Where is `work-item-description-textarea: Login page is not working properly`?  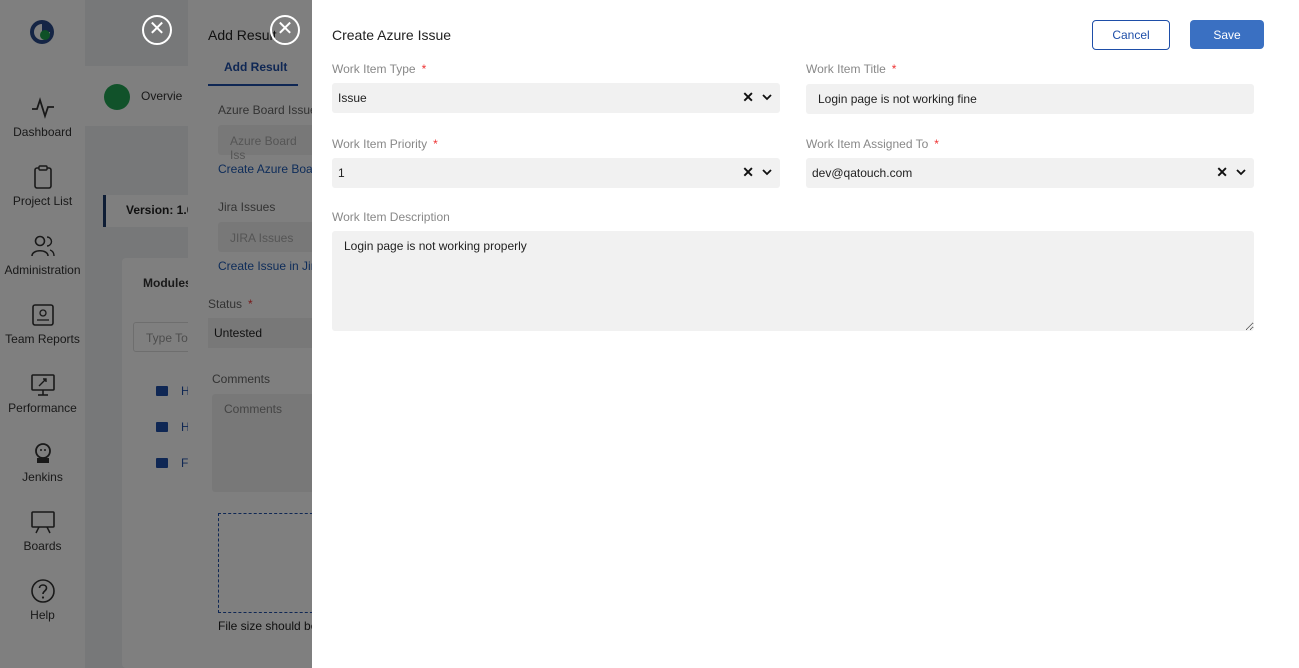
work-item-description-textarea: Login page is not working properly is located at coordinates (793, 281).